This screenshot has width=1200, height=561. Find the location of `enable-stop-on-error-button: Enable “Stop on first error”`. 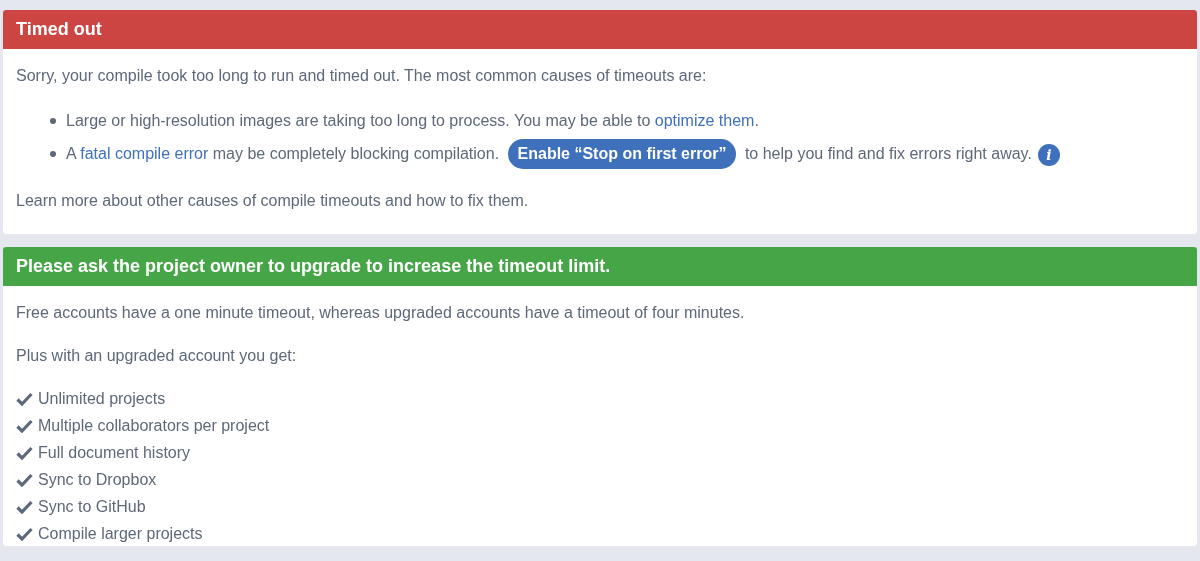

enable-stop-on-error-button: Enable “Stop on first error” is located at coordinates (622, 154).